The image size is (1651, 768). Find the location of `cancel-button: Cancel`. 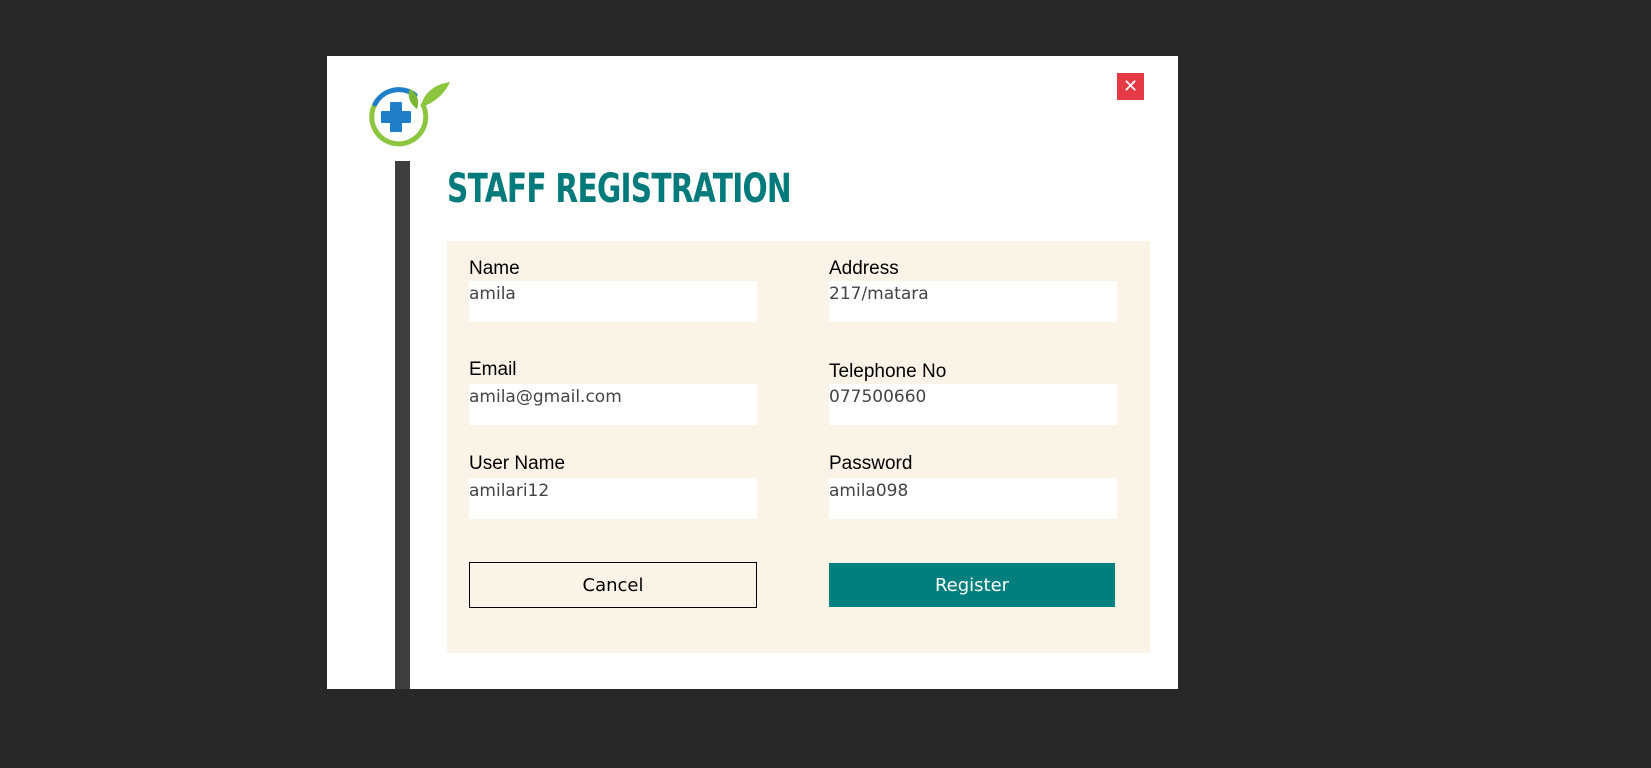

cancel-button: Cancel is located at coordinates (613, 585).